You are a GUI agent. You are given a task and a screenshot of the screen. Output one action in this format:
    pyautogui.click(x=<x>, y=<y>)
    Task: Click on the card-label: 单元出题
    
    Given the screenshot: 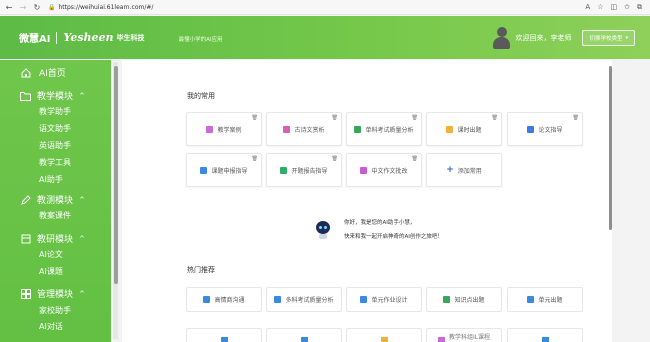 What is the action you would take?
    pyautogui.click(x=550, y=300)
    